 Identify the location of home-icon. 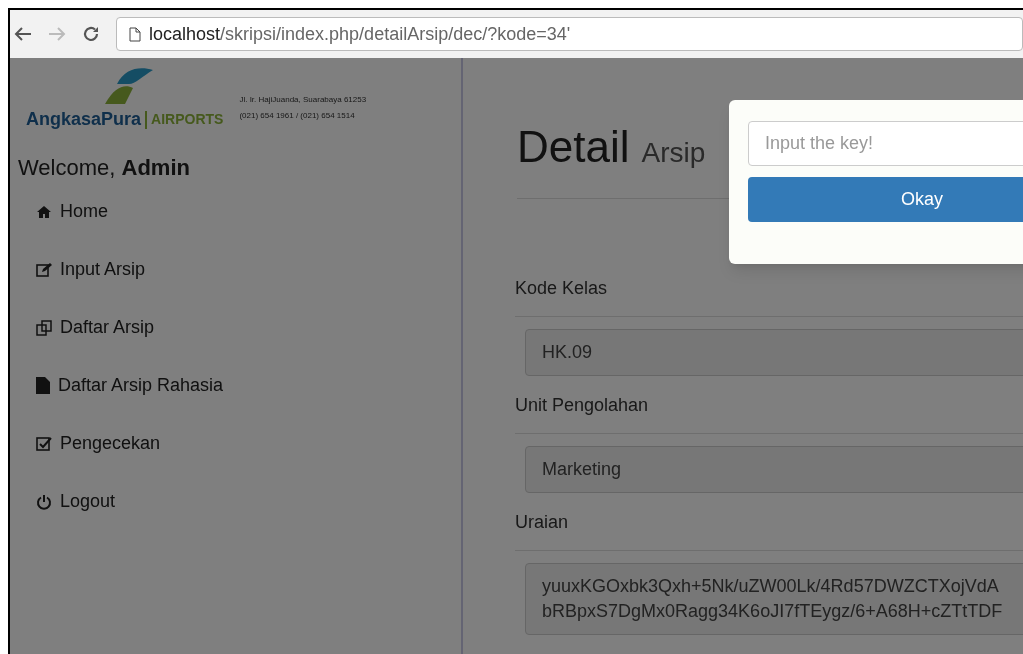
(44, 211).